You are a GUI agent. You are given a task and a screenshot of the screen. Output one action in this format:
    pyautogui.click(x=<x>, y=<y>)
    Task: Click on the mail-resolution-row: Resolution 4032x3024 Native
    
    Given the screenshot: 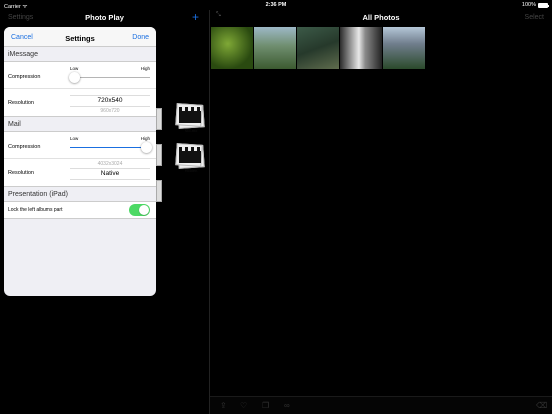 What is the action you would take?
    pyautogui.click(x=80, y=172)
    